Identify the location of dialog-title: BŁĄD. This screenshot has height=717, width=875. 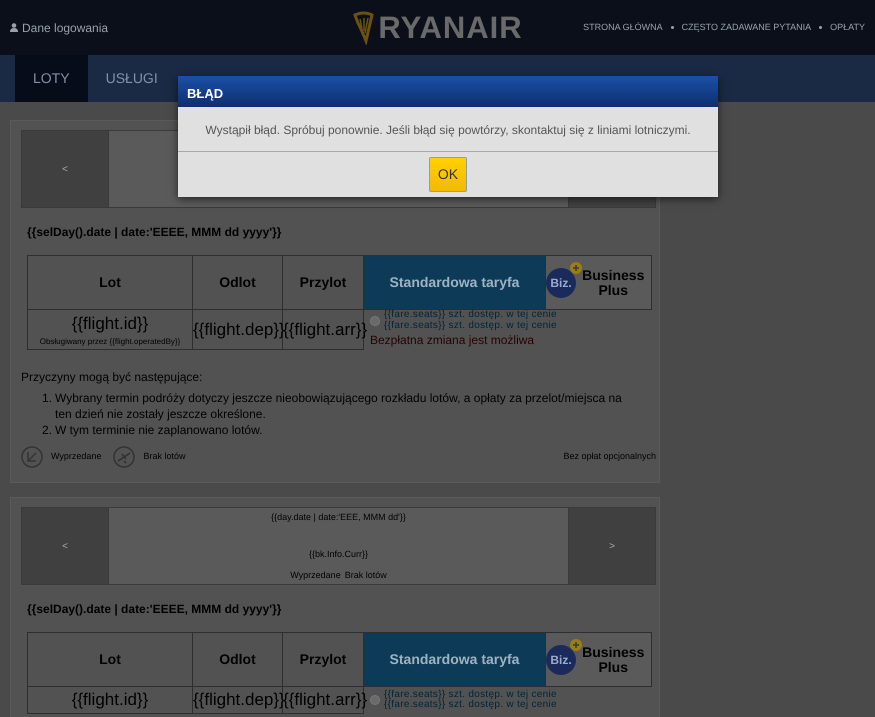
(448, 91).